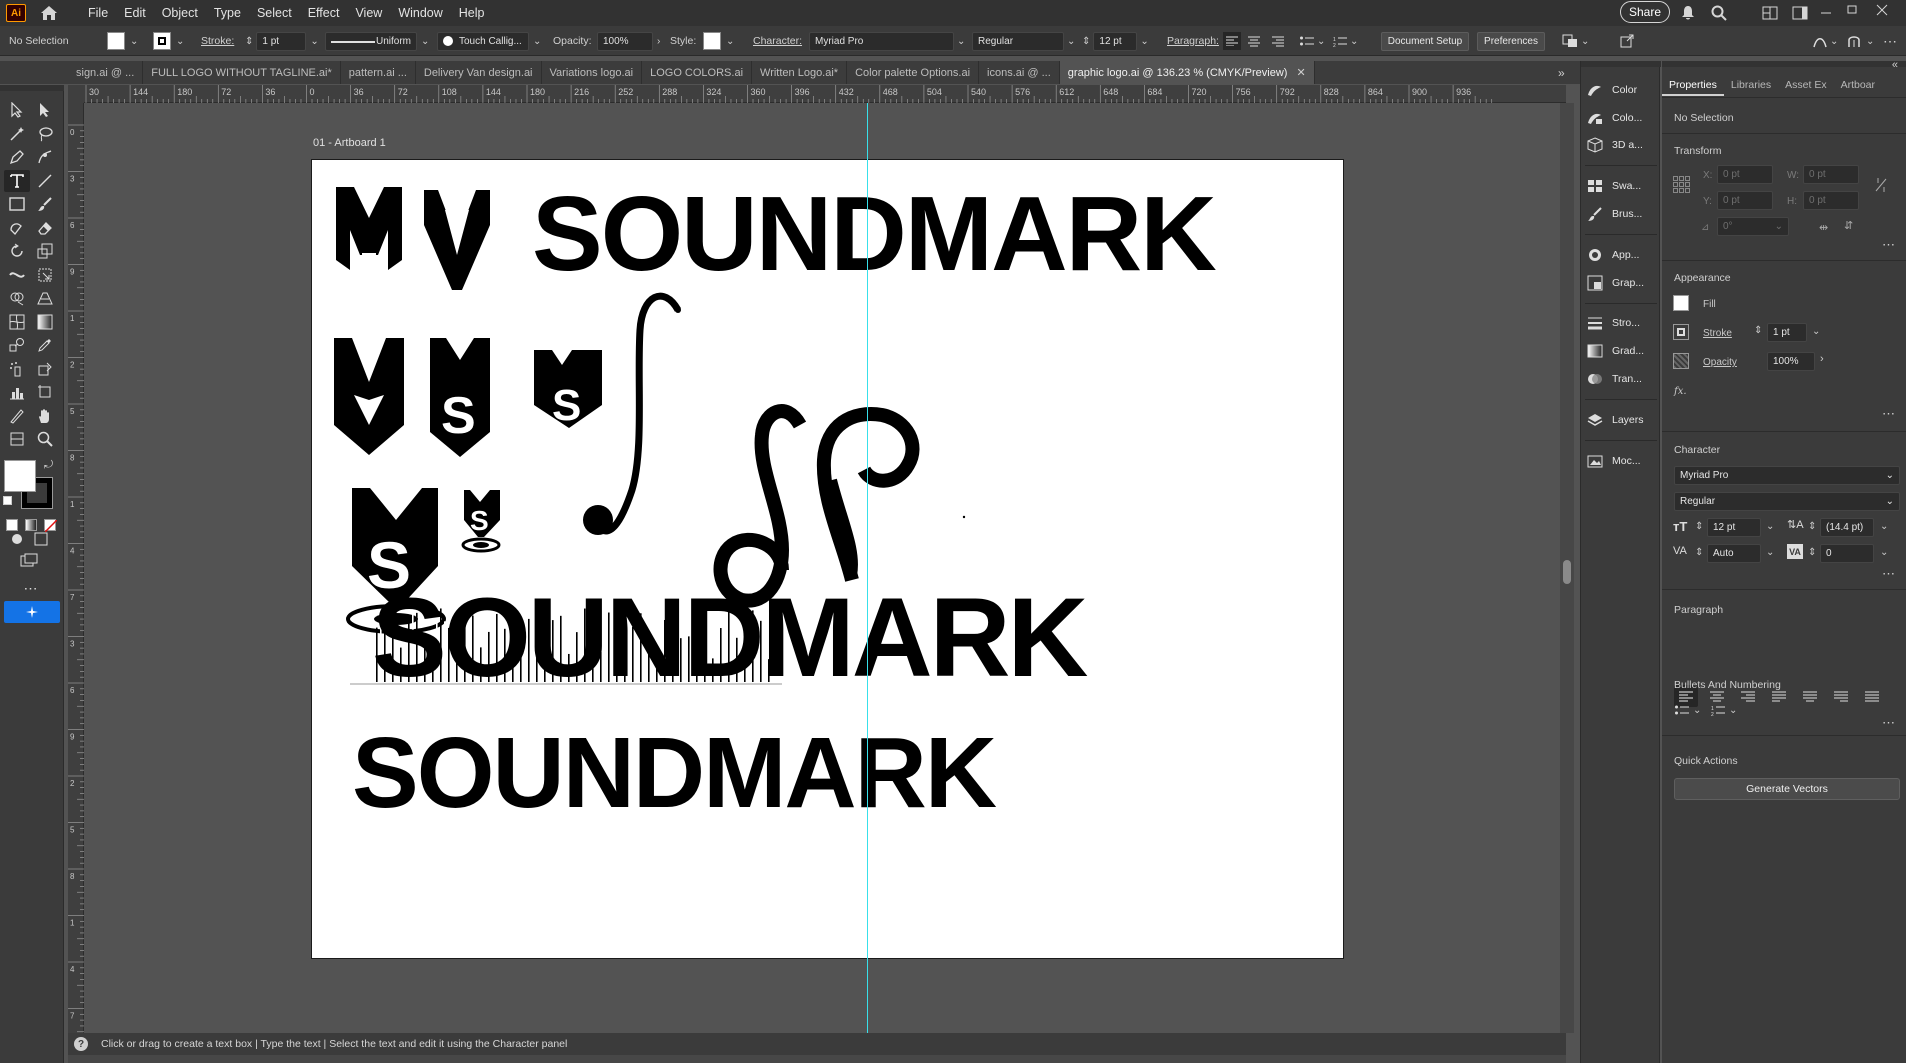 The image size is (1906, 1063). I want to click on pin-s-small-icon: S, so click(481, 521).